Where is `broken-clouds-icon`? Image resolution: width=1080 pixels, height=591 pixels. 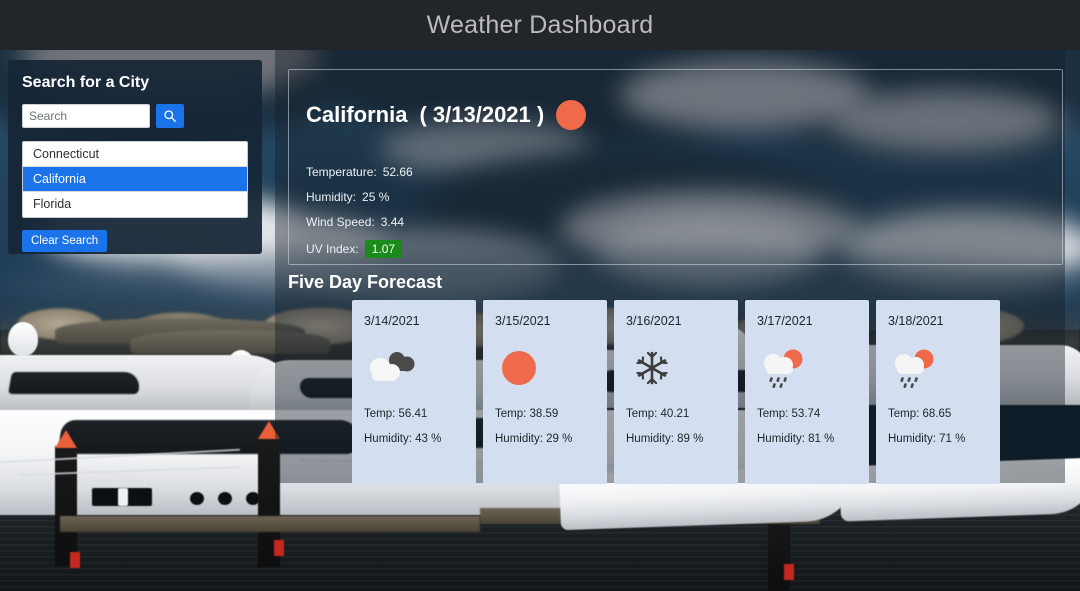 broken-clouds-icon is located at coordinates (414, 368).